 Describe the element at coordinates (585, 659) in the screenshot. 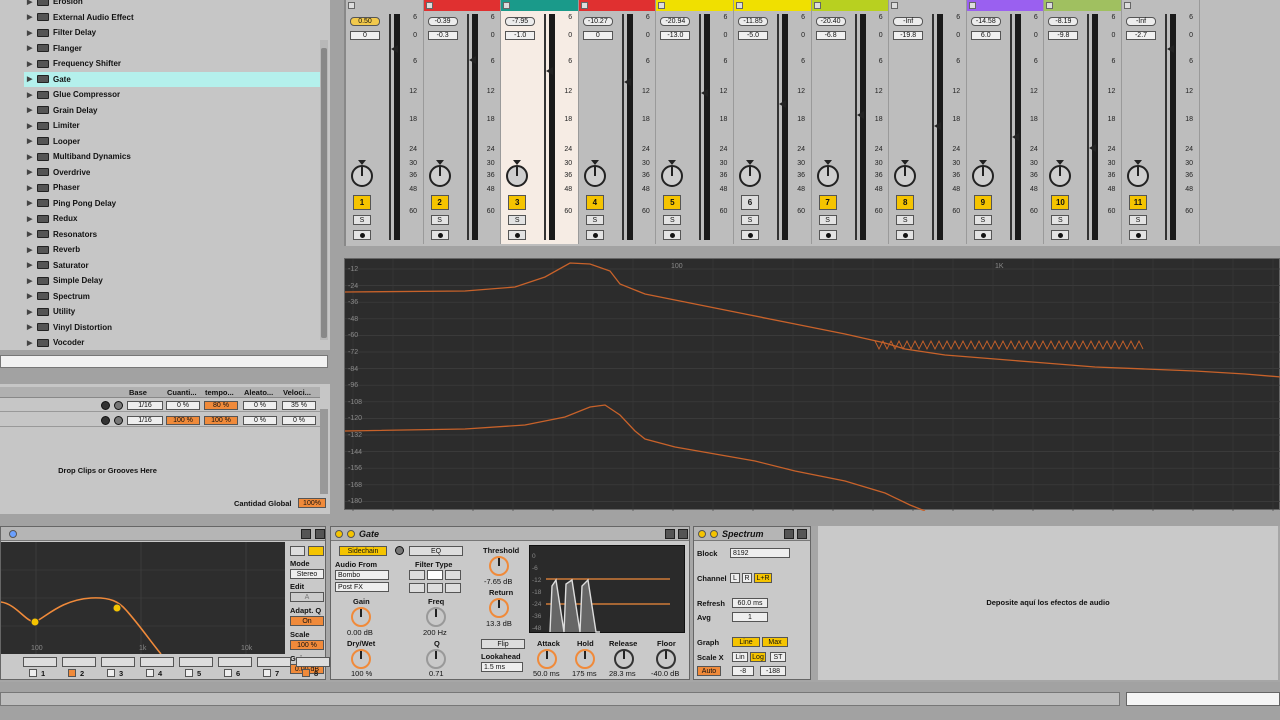

I see `hold-knob` at that location.